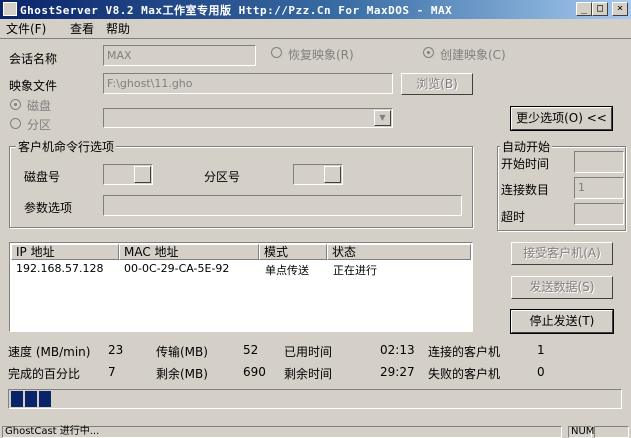  Describe the element at coordinates (254, 372) in the screenshot. I see `remaining-value: 690` at that location.